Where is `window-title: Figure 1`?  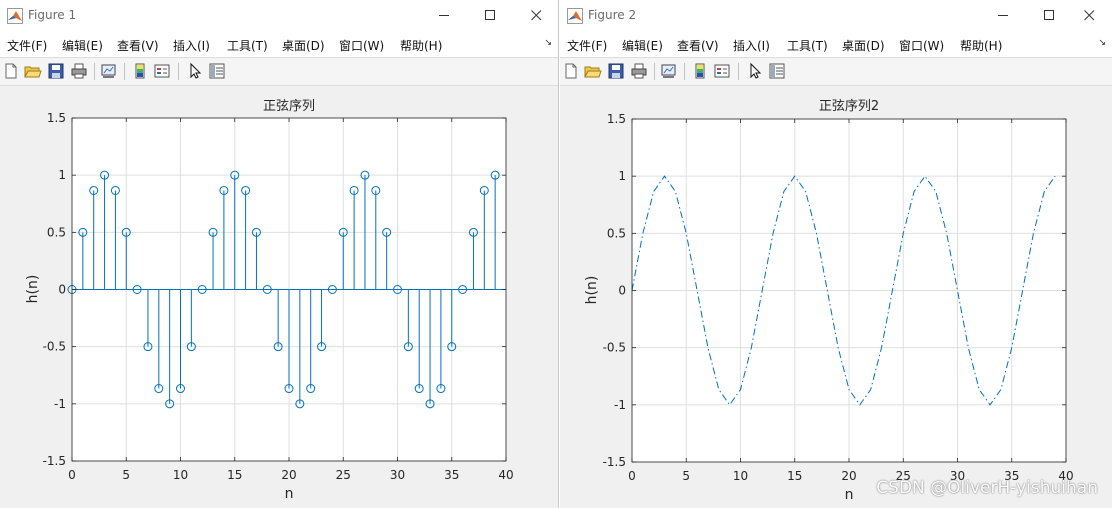
window-title: Figure 1 is located at coordinates (52, 15).